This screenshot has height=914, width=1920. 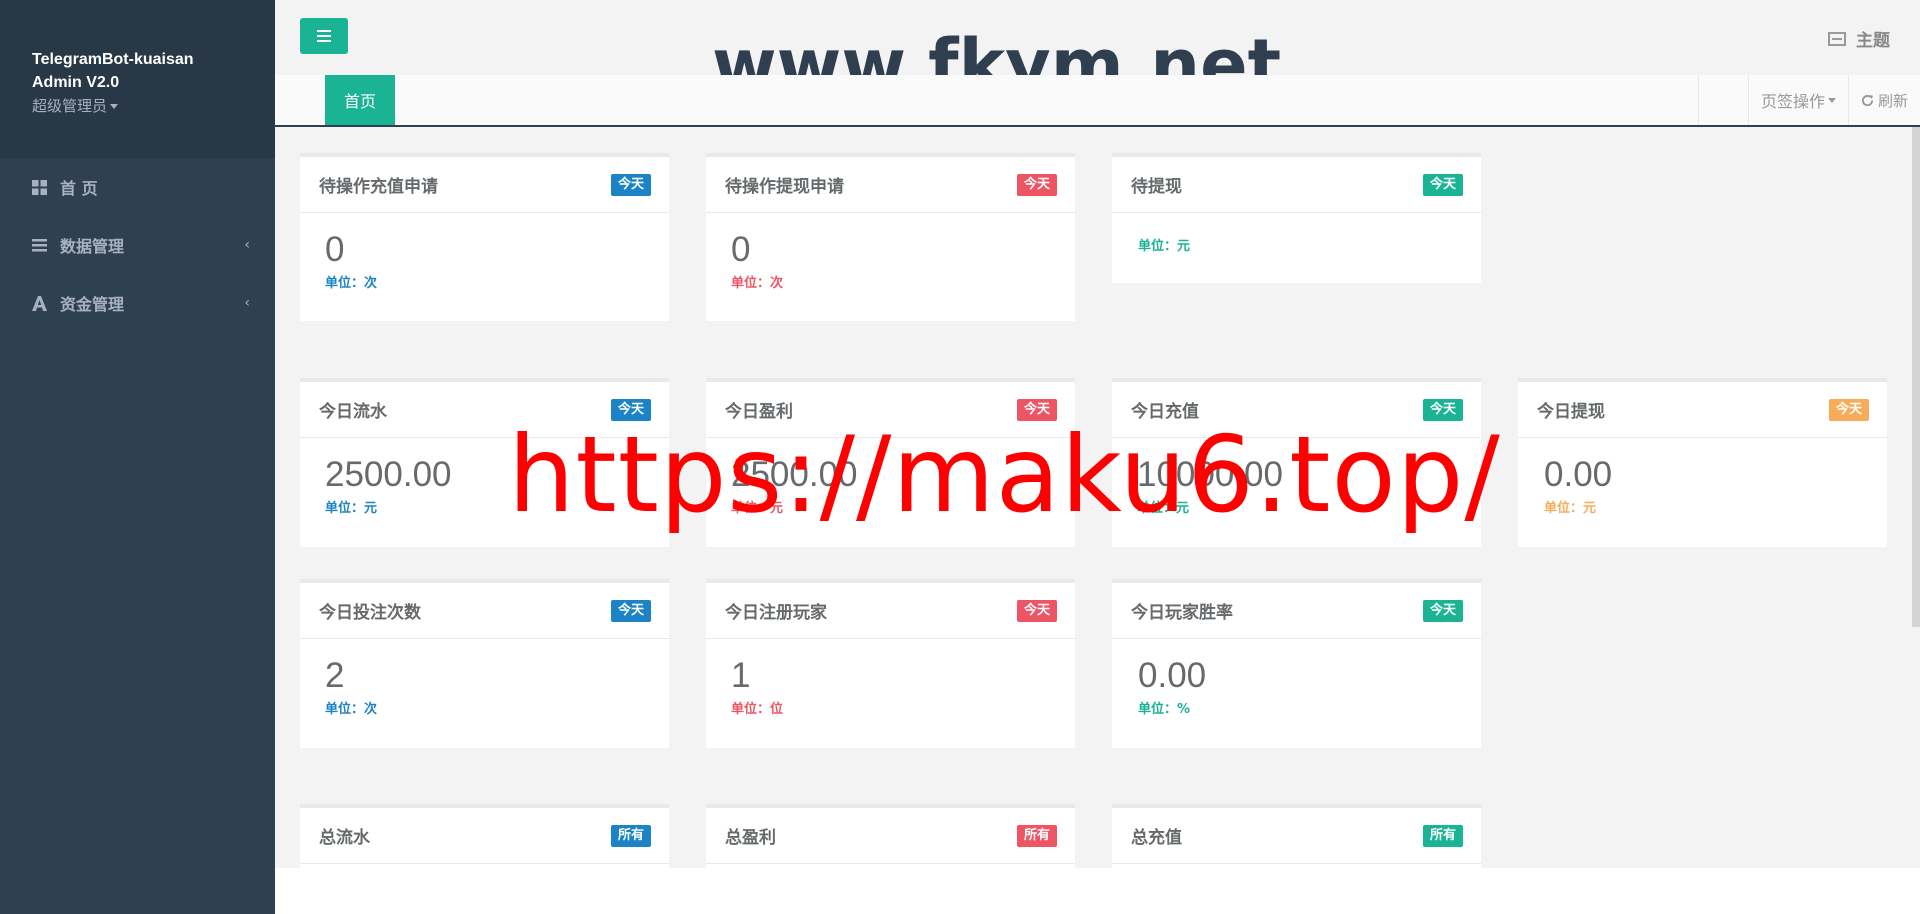 I want to click on brand-line-1: TelegramBot-kuaisan, so click(x=113, y=59).